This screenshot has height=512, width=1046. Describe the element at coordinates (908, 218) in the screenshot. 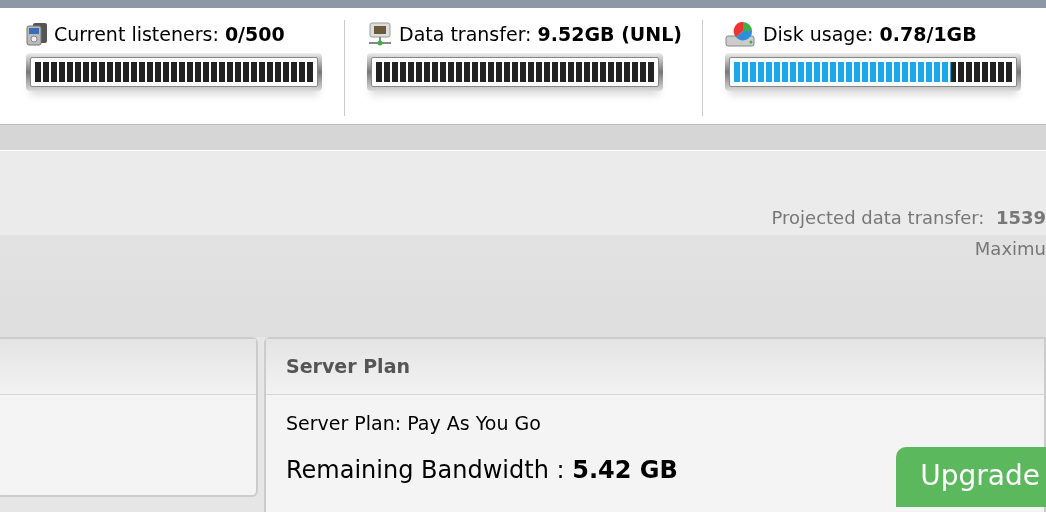

I see `projected-transfer-text: Projected data transfer: 1539` at that location.